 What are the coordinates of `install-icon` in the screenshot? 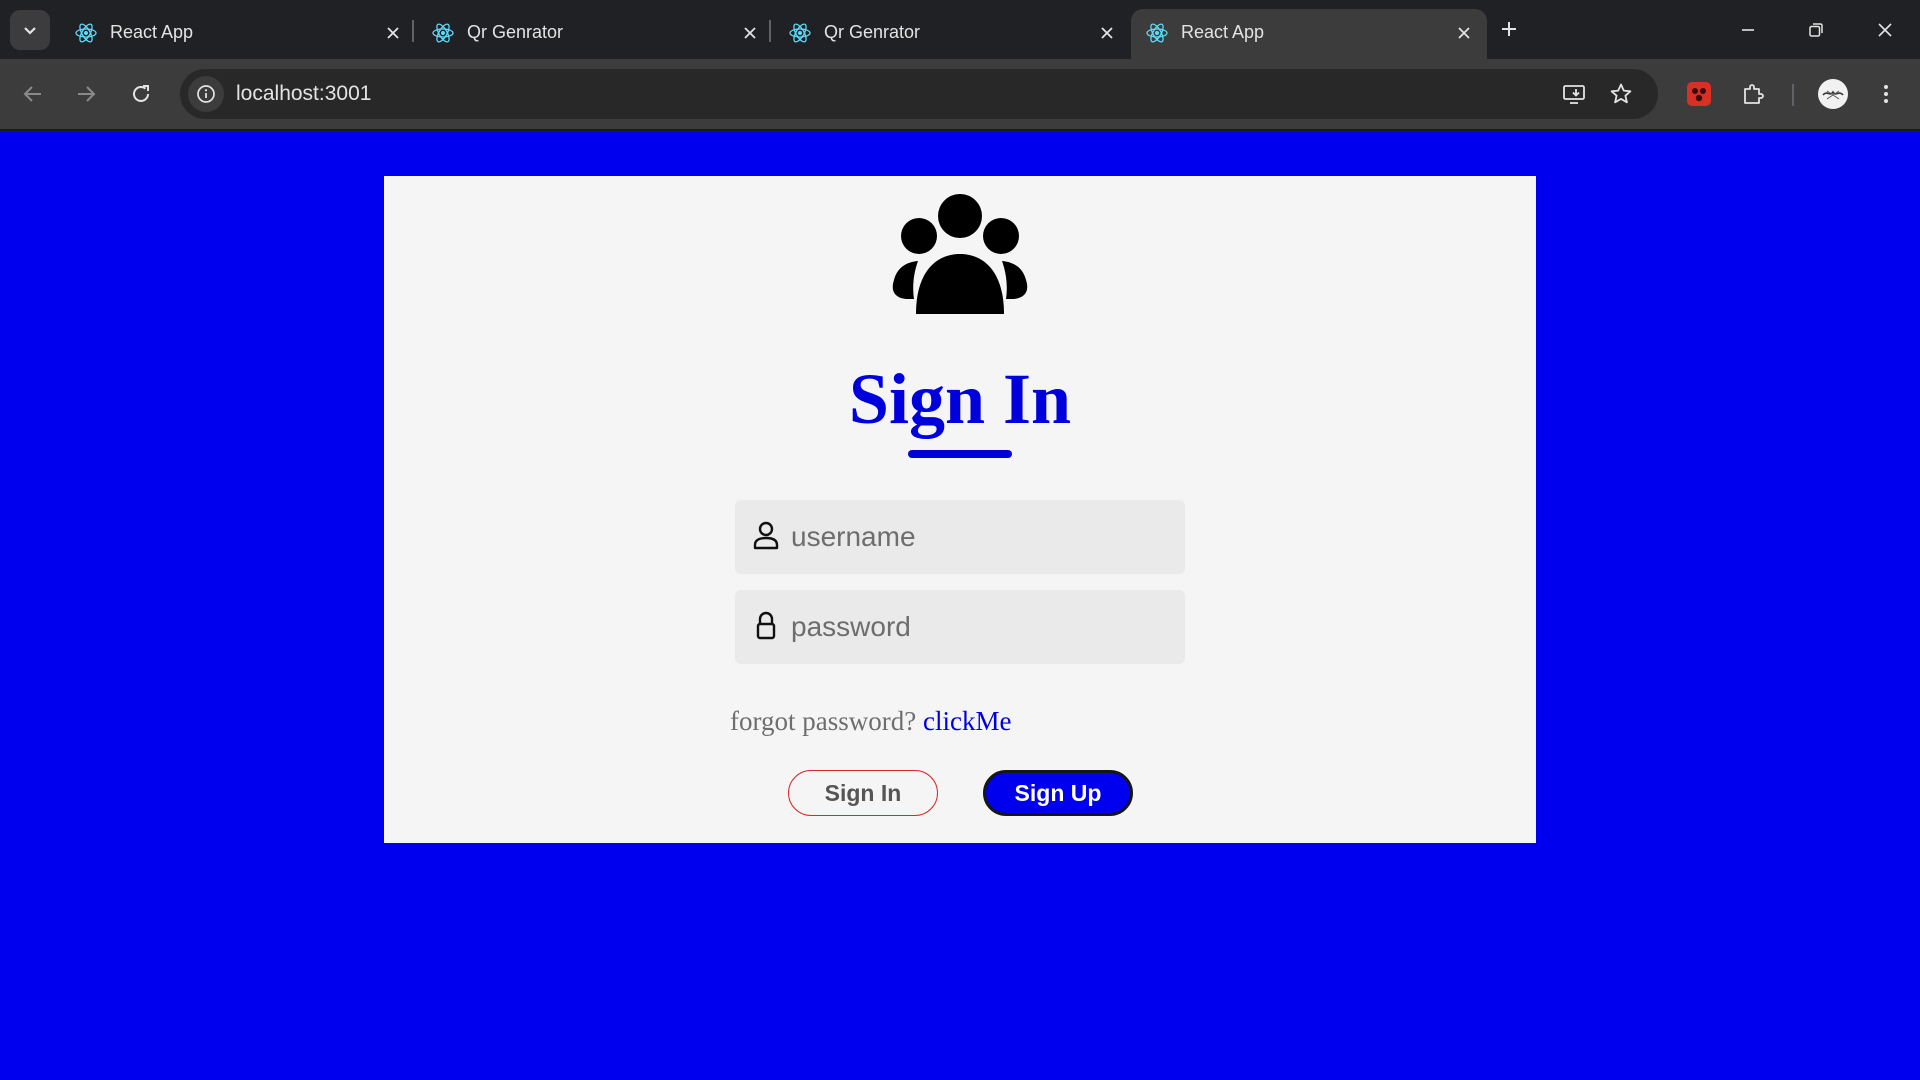 It's located at (1574, 94).